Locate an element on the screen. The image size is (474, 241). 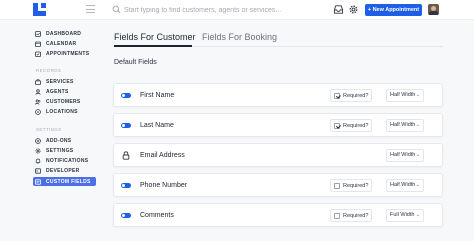
locations-icon is located at coordinates (38, 111).